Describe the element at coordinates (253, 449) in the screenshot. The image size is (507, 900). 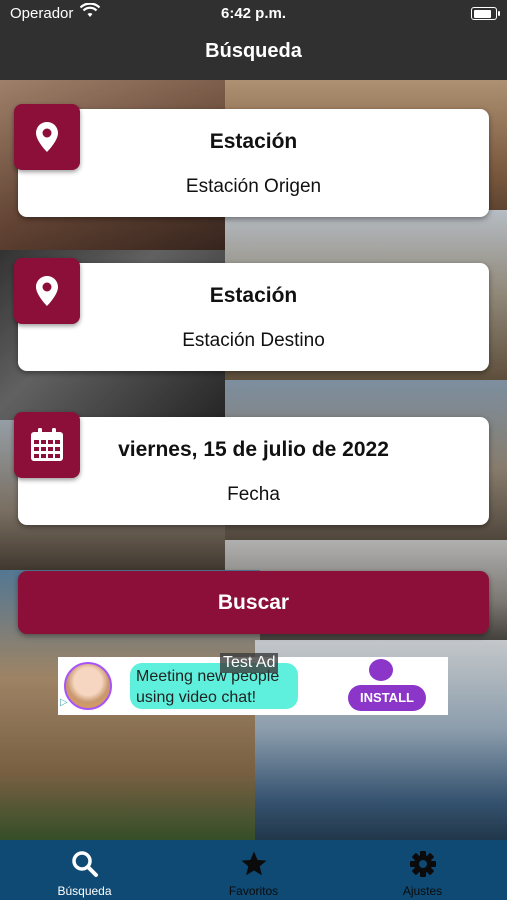
I see `date-heading: viernes, 15 de julio de 2022` at that location.